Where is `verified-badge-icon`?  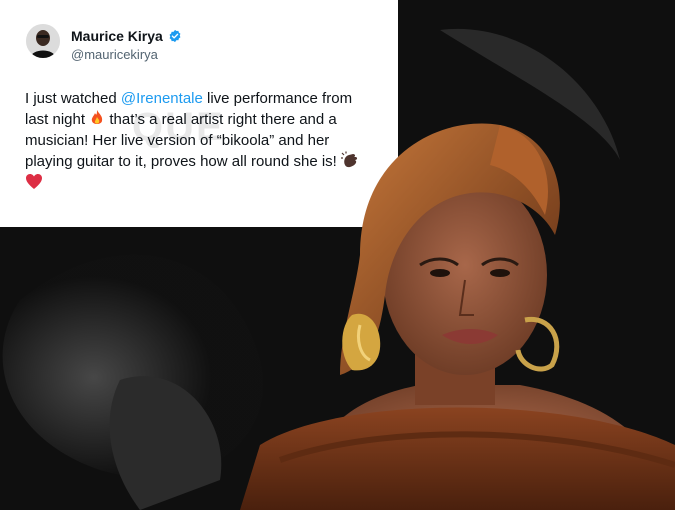
verified-badge-icon is located at coordinates (175, 36).